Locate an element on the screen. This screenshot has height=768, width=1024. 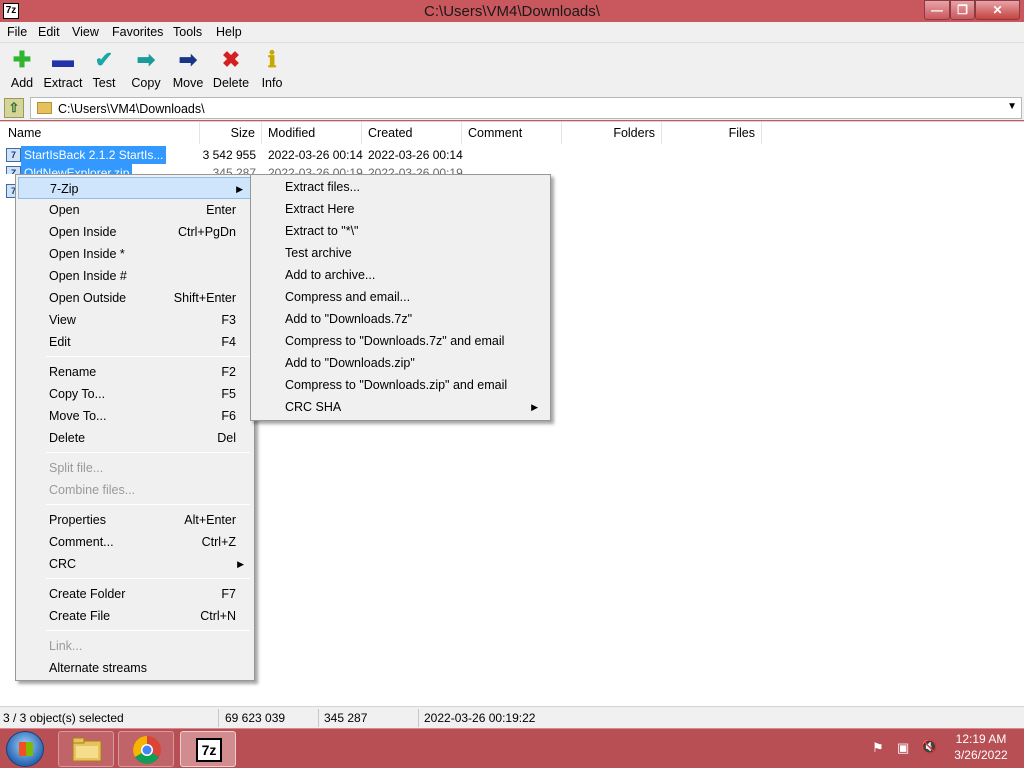
folder-up-button: ⇧ is located at coordinates (14, 108).